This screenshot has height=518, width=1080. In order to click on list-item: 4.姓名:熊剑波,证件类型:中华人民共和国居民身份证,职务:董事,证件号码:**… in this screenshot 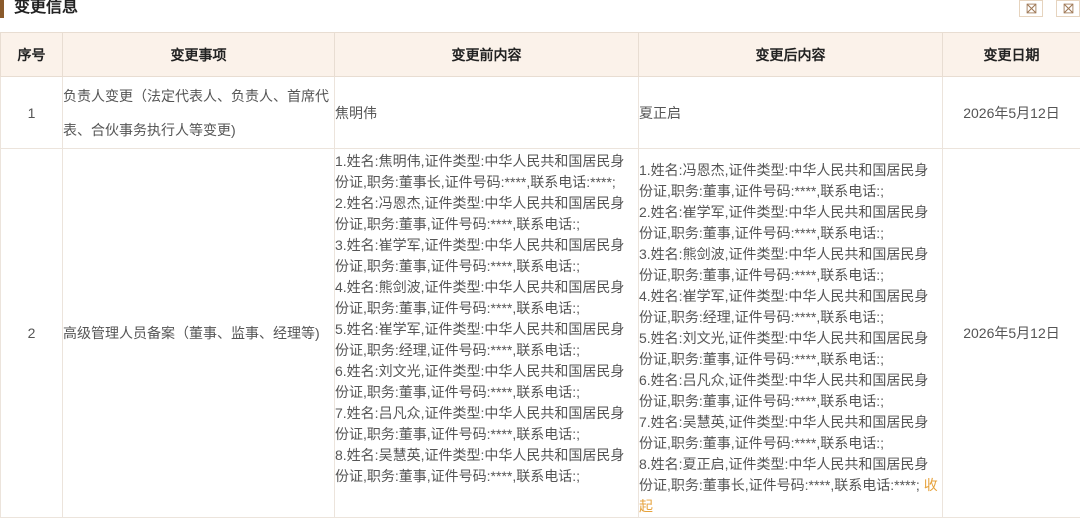, I will do `click(486, 298)`.